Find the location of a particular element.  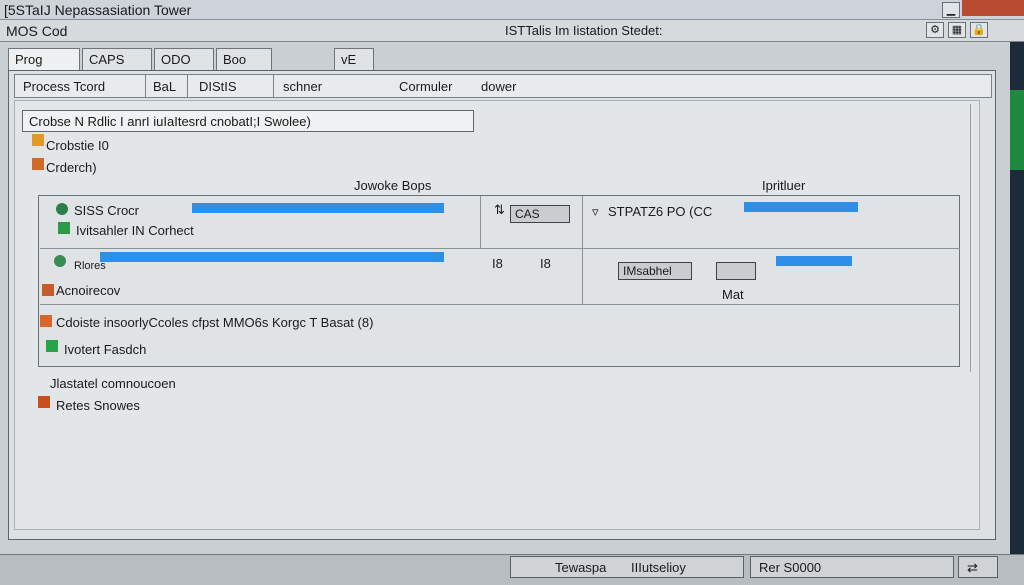

value-box: IMsabhel is located at coordinates (655, 271).